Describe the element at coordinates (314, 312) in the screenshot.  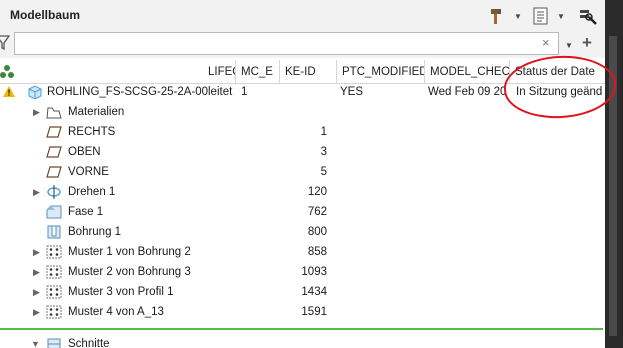
I see `tree-item-ke-id: 1591` at that location.